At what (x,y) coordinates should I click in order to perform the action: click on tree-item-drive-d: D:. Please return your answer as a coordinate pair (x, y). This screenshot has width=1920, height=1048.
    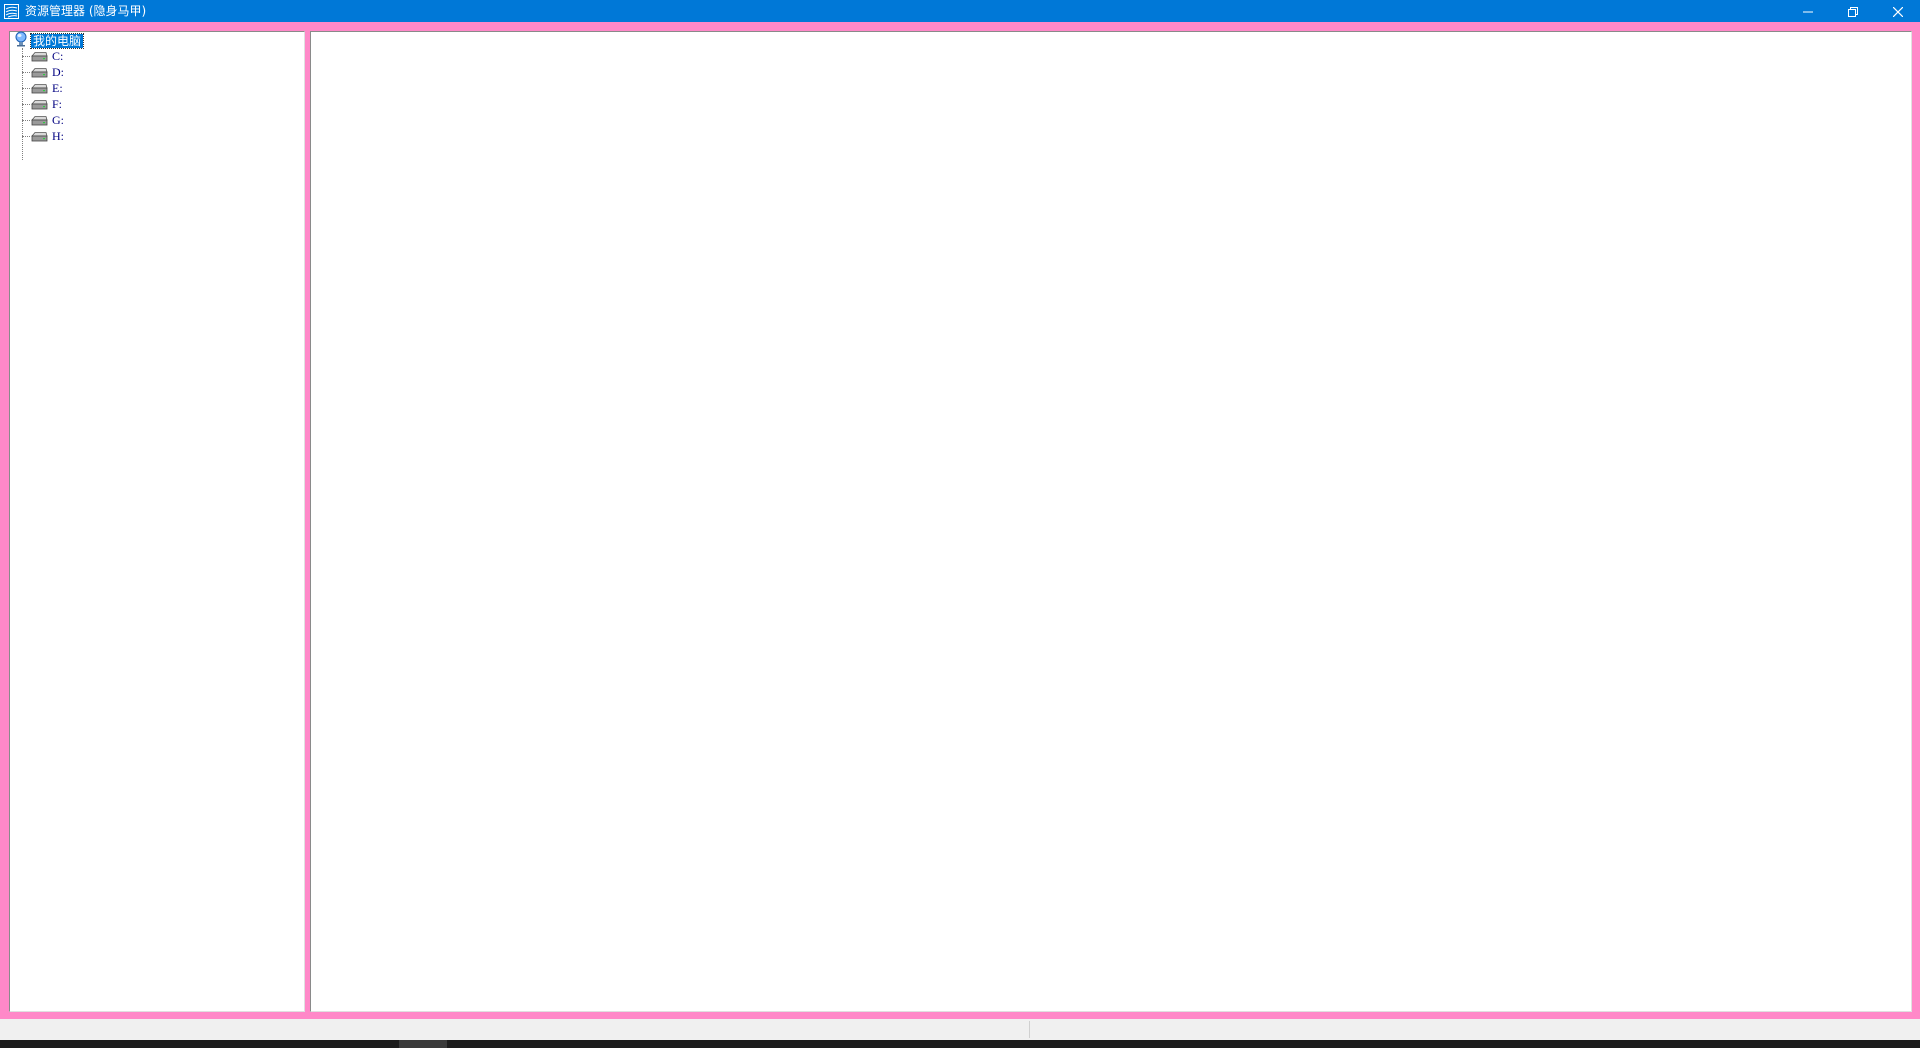
    Looking at the image, I should click on (43, 72).